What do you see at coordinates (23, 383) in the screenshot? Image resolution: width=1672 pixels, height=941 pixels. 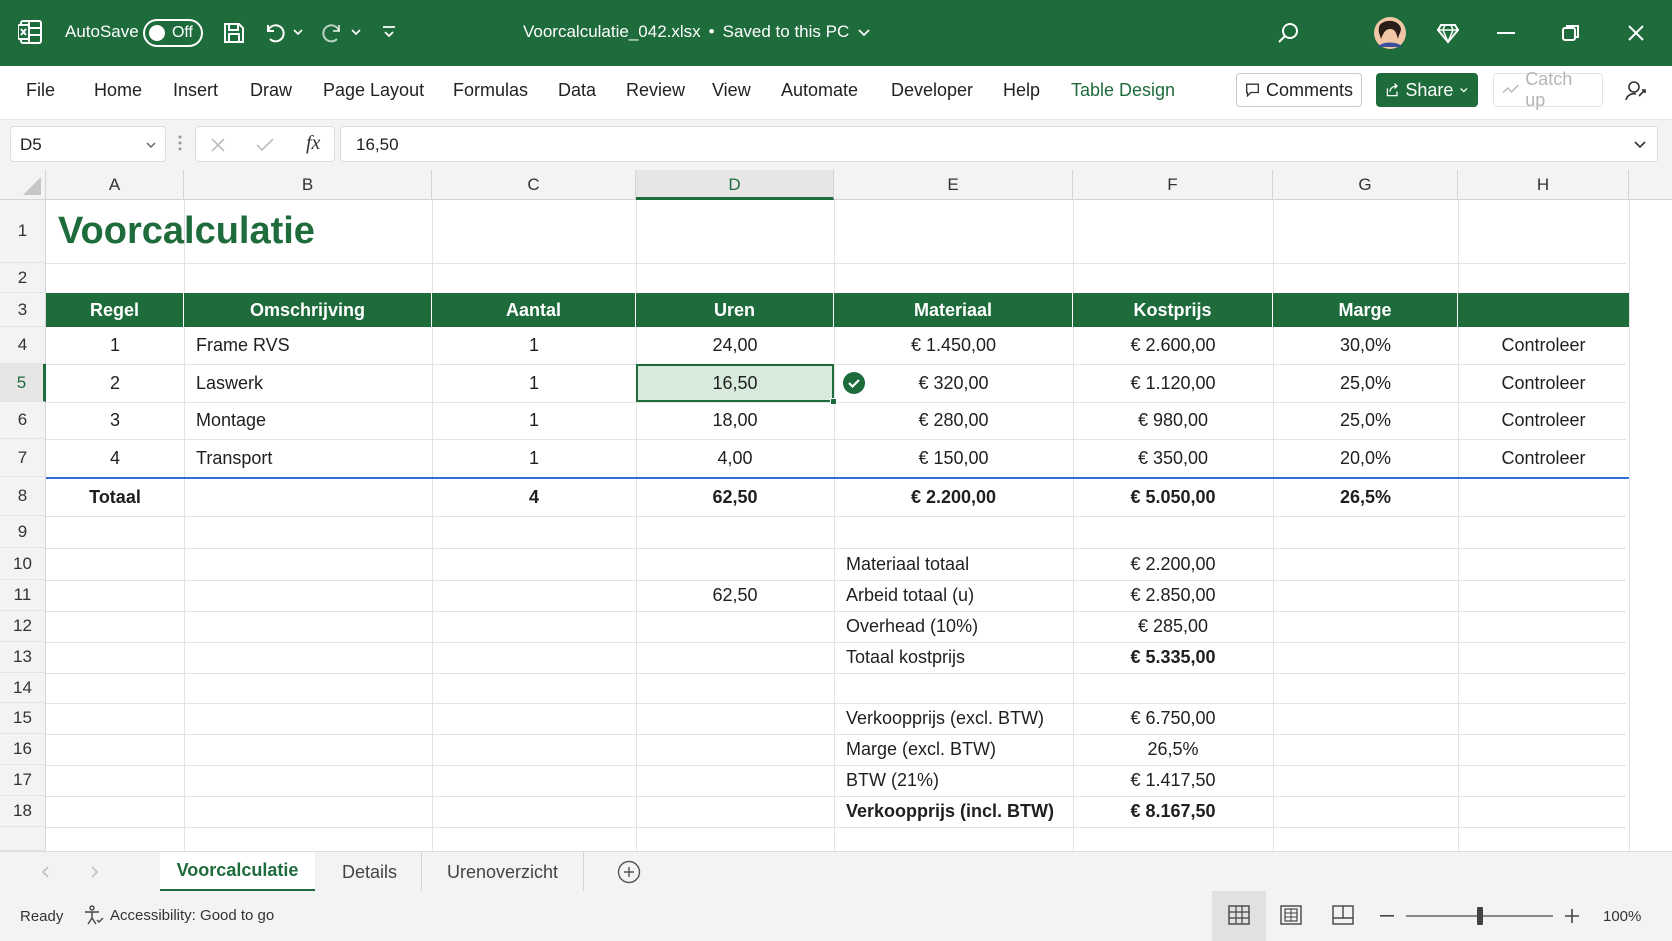 I see `row-header-5: 5` at bounding box center [23, 383].